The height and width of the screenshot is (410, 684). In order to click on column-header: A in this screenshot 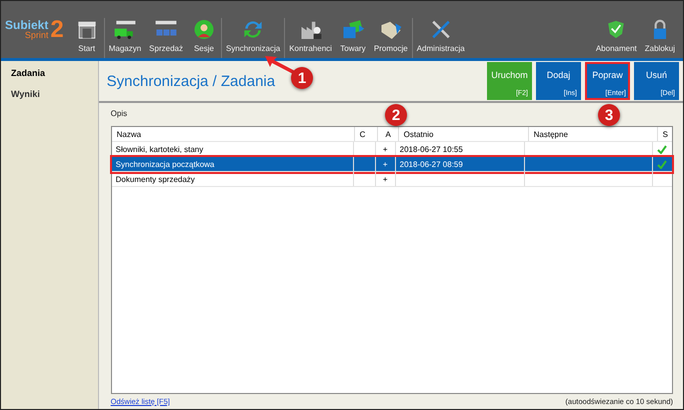, I will do `click(388, 134)`.